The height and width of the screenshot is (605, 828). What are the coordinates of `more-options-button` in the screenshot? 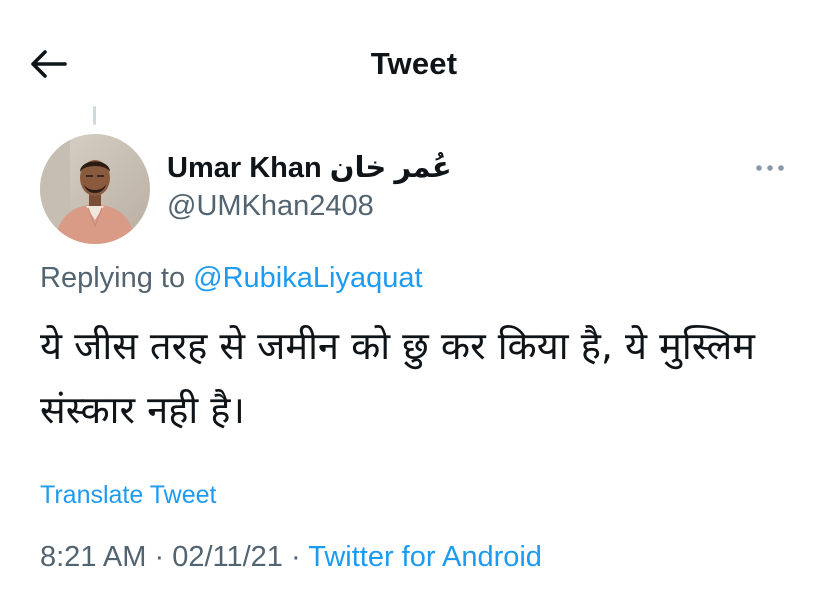 It's located at (770, 168).